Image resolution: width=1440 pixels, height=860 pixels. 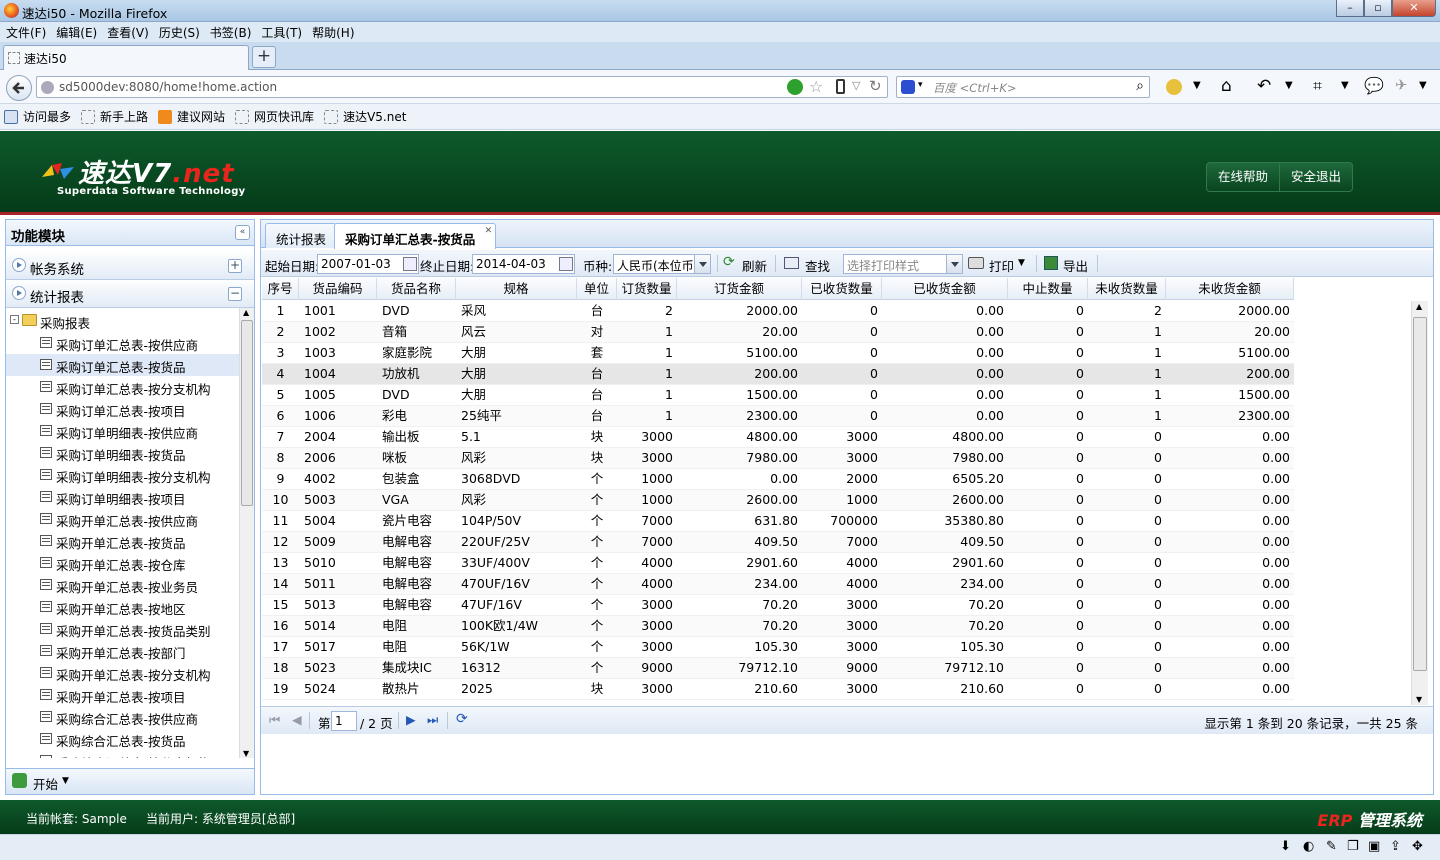 What do you see at coordinates (597, 289) in the screenshot?
I see `column-header: 单位` at bounding box center [597, 289].